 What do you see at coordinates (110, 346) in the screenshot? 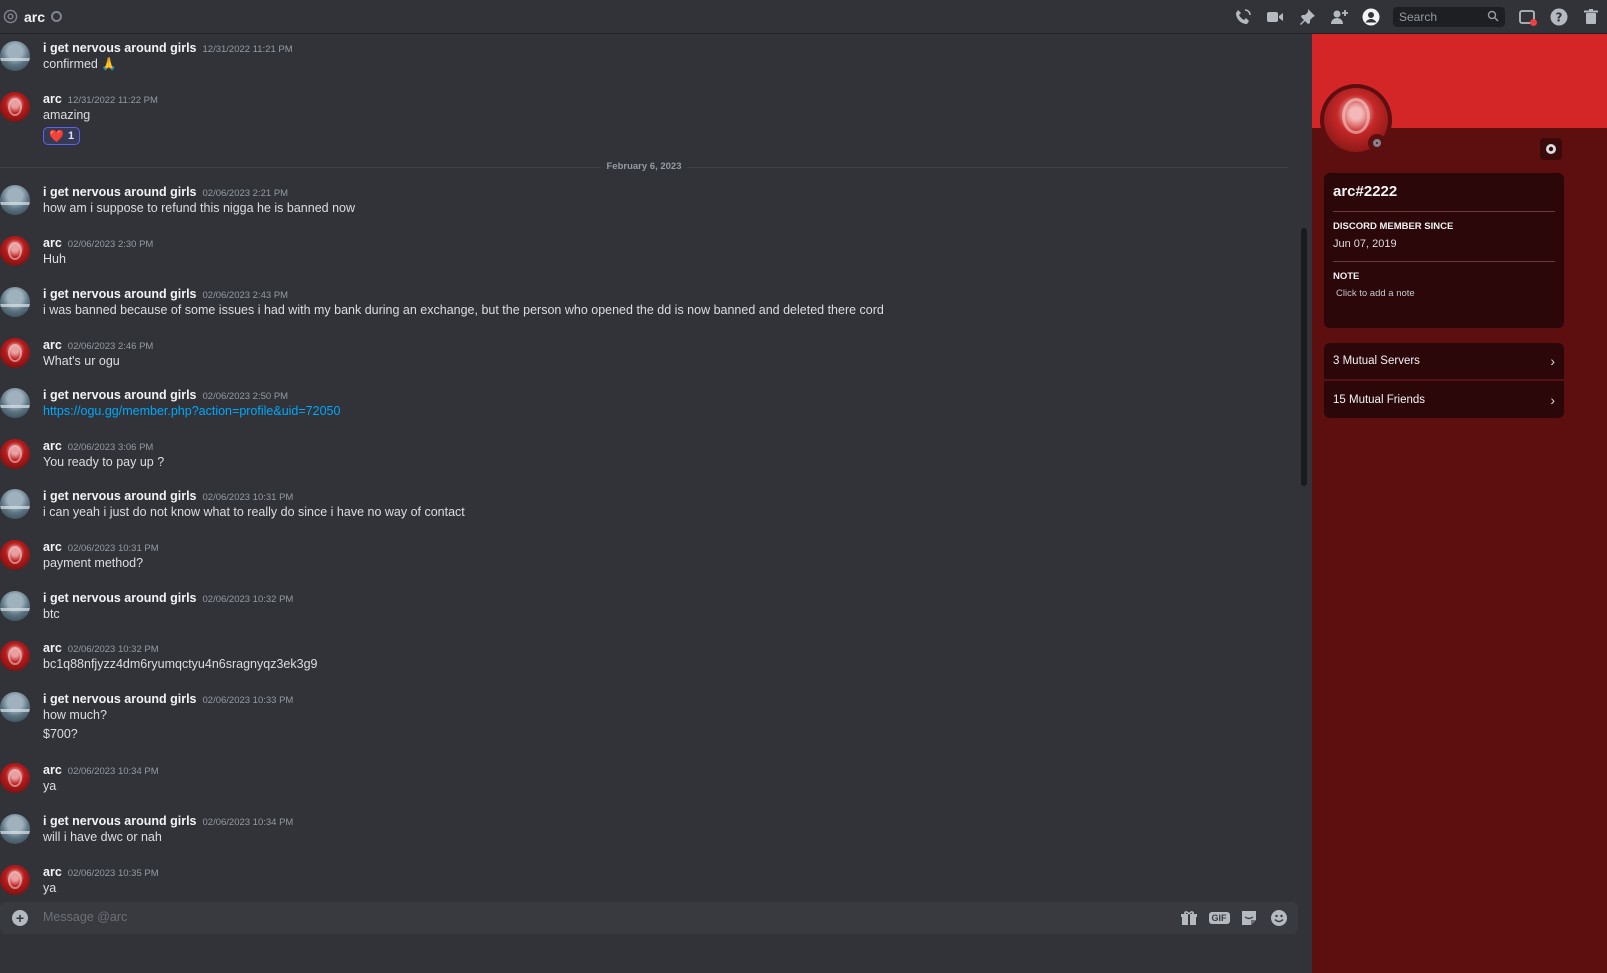
I see `message-timestamp: 02/06/2023 2:46 PM` at bounding box center [110, 346].